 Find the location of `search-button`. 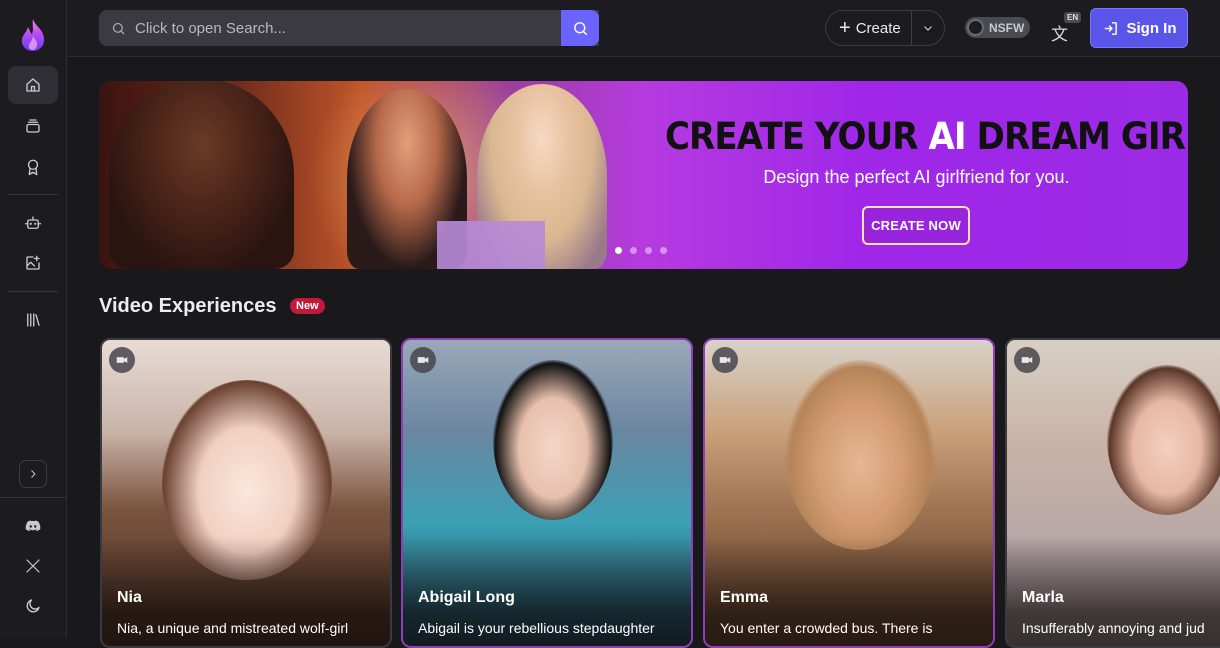

search-button is located at coordinates (580, 28).